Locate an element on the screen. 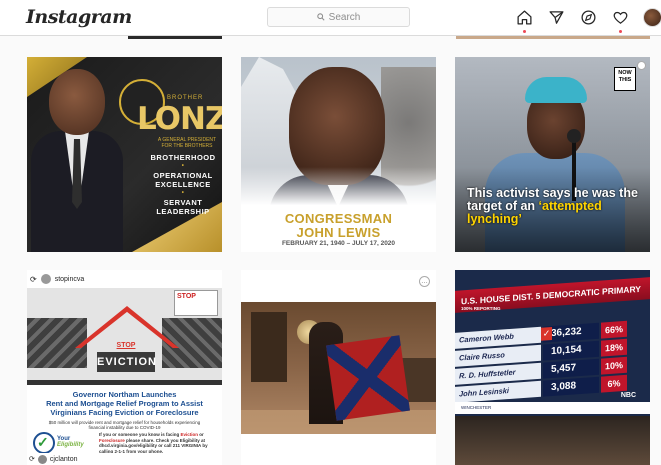  room-background is located at coordinates (552, 440).